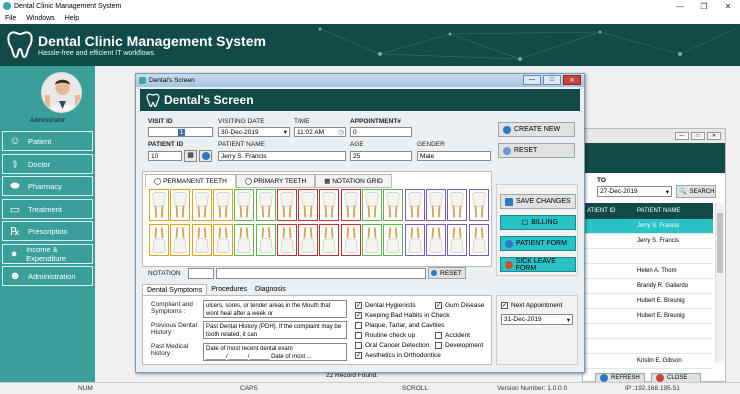  I want to click on appointment-field: 0, so click(381, 132).